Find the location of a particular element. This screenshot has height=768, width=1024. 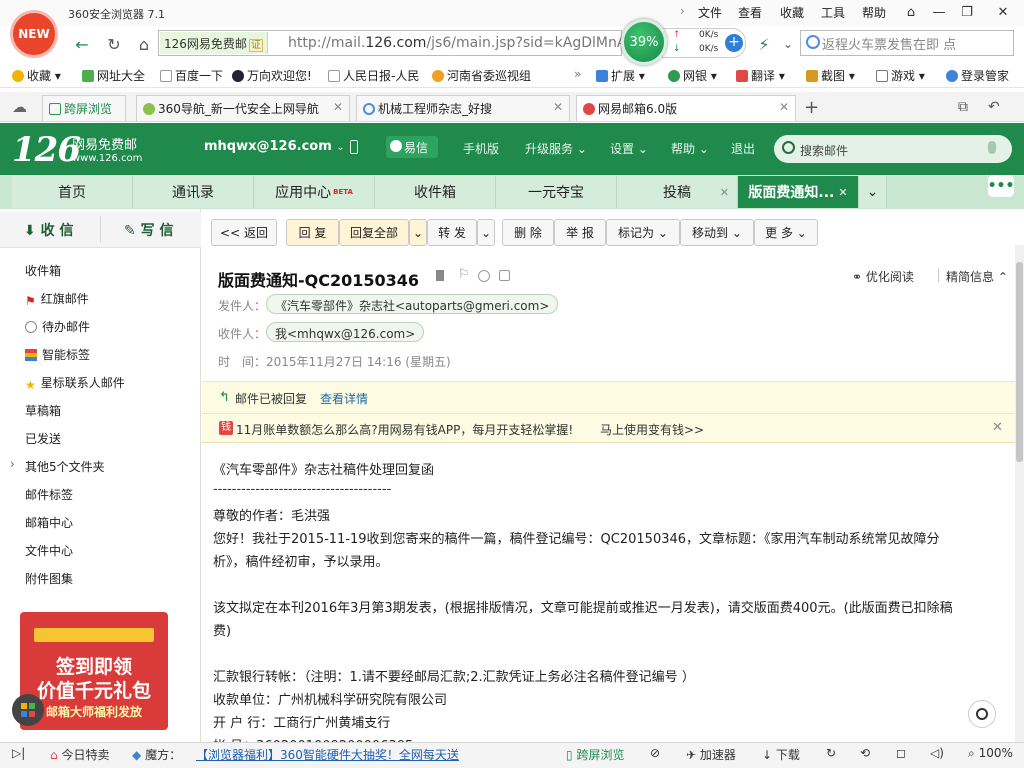

more-button: 更 多 ⌄ is located at coordinates (786, 232).